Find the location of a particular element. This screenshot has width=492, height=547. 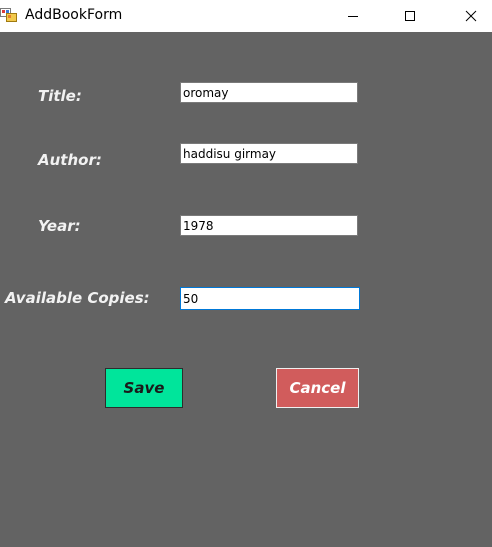

close-button is located at coordinates (470, 16).